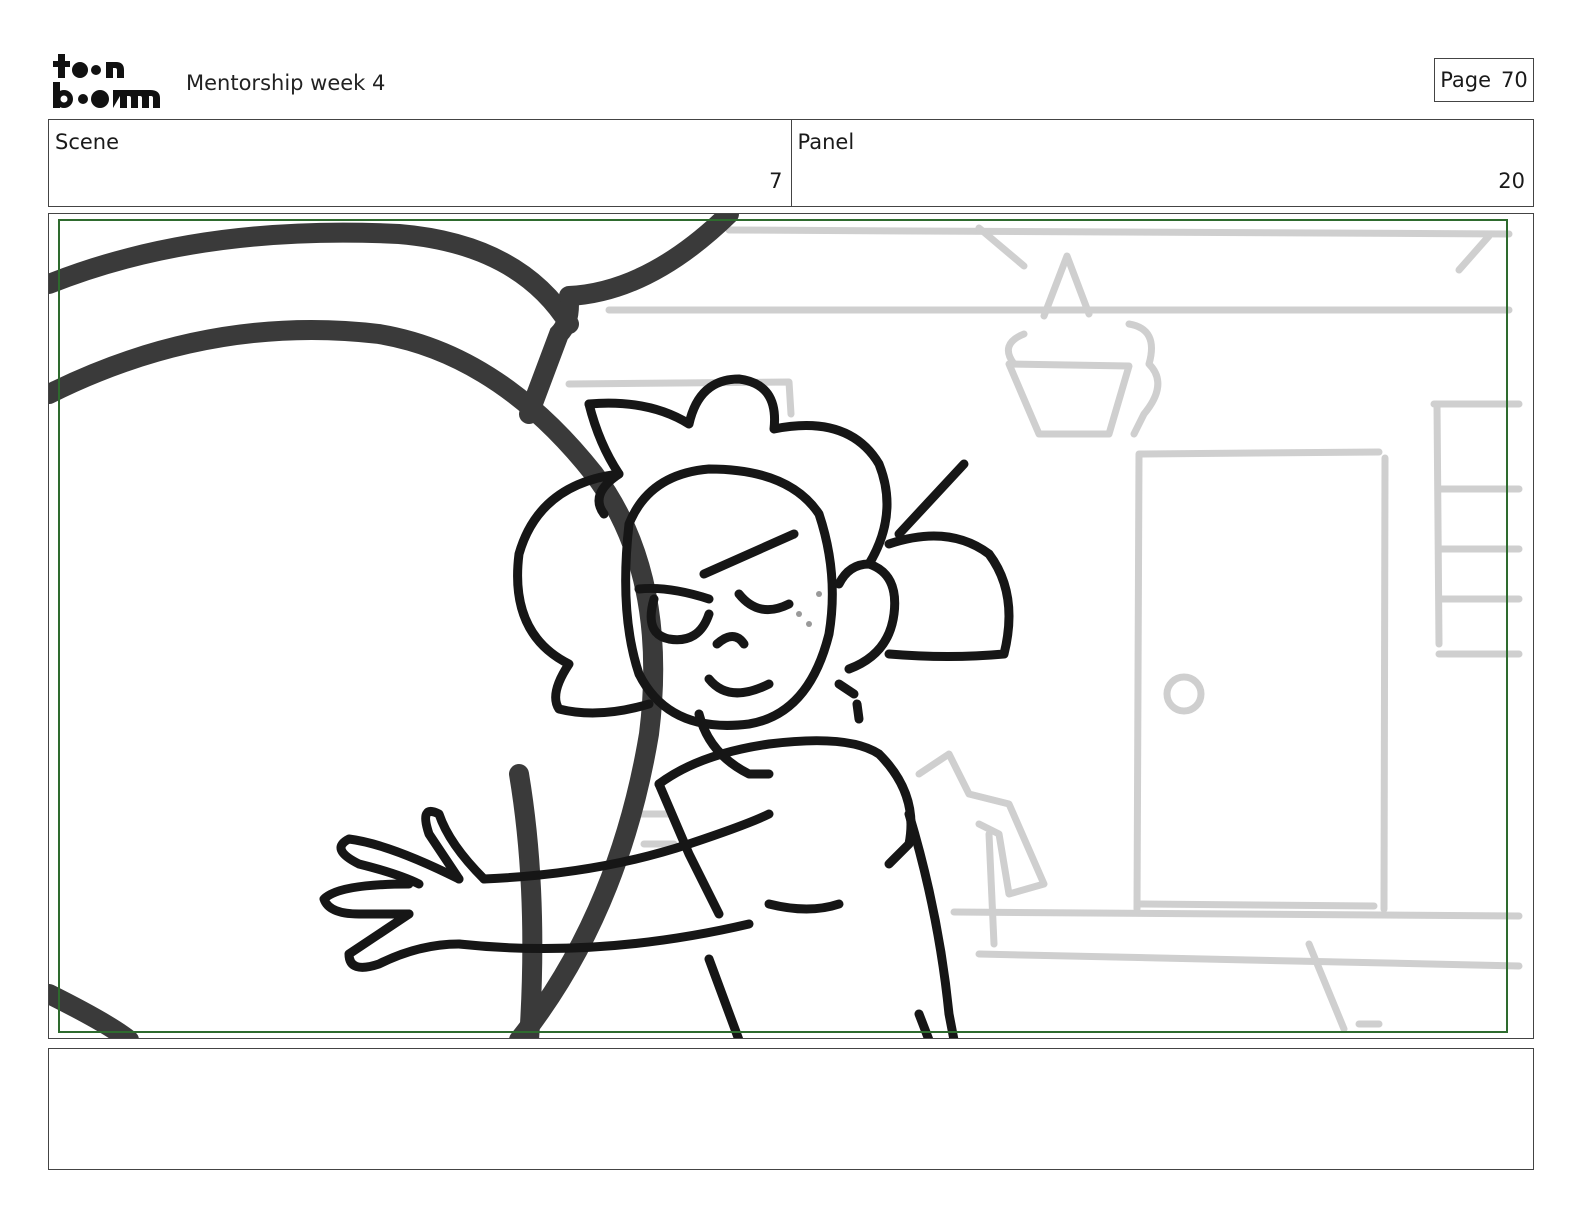 This screenshot has width=1584, height=1224. I want to click on scene-panel-row: Scene 7 Panel 20, so click(791, 163).